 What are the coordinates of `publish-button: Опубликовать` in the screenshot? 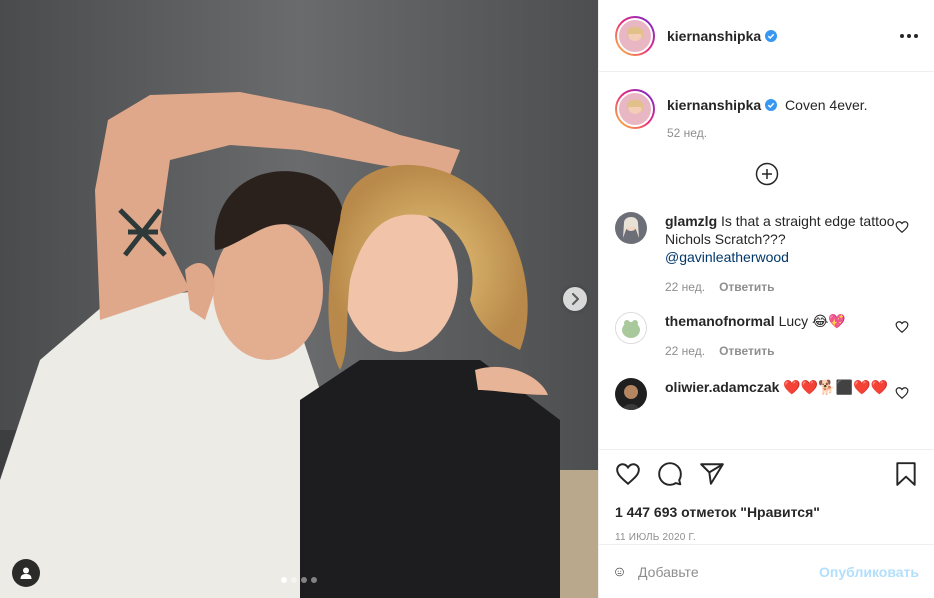 It's located at (869, 572).